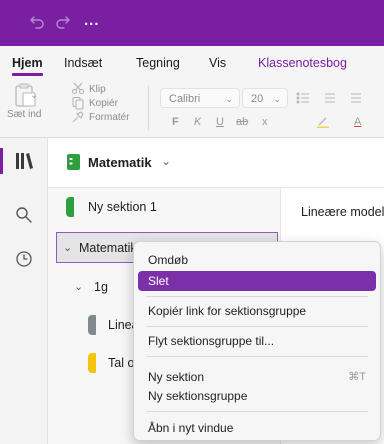 This screenshot has width=384, height=444. Describe the element at coordinates (265, 122) in the screenshot. I see `subscript-button: x` at that location.